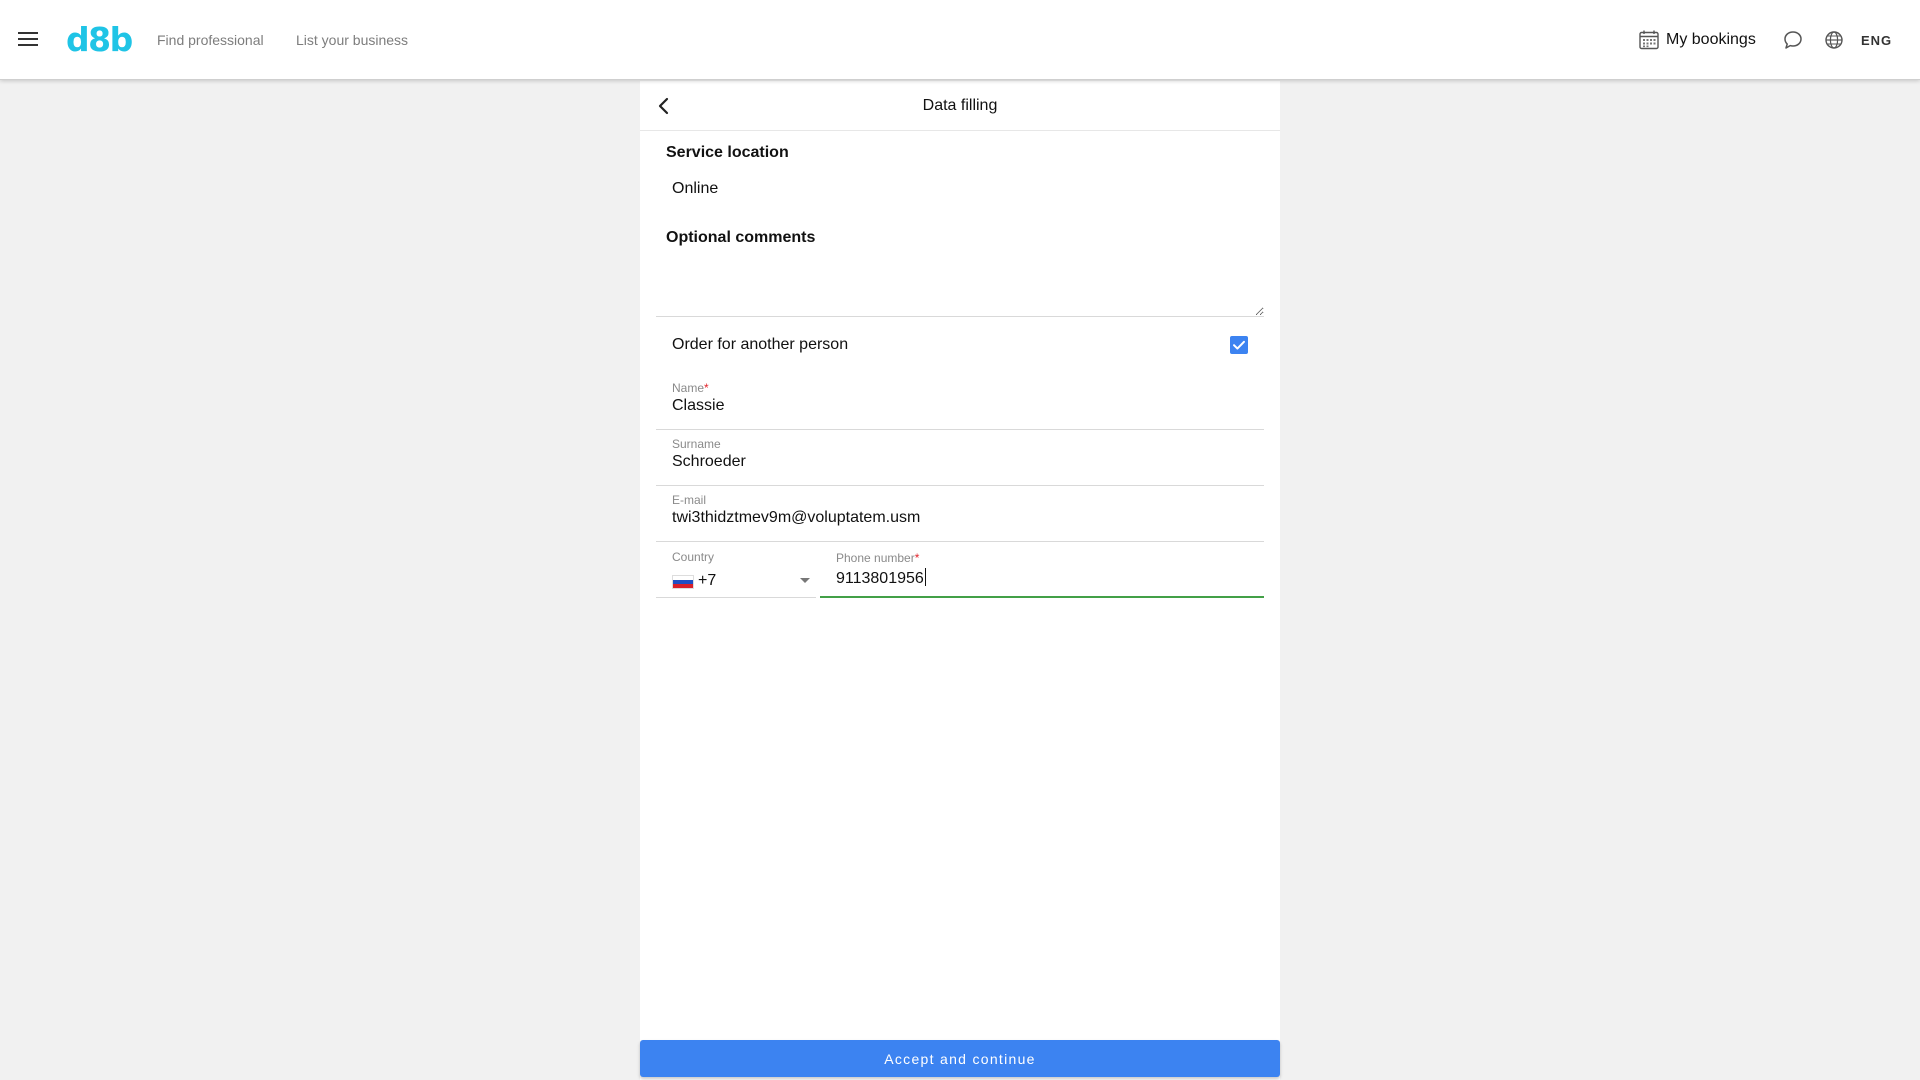 The width and height of the screenshot is (1920, 1080). I want to click on order-for-another-person-label: Order for another person, so click(760, 344).